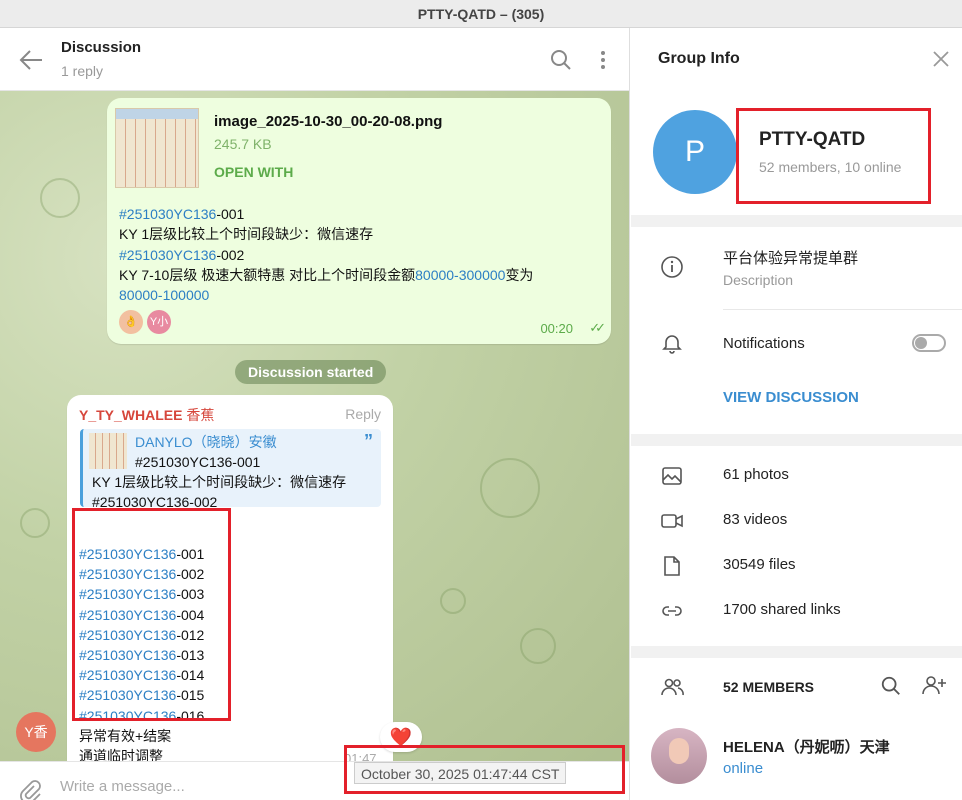 The height and width of the screenshot is (800, 962). Describe the element at coordinates (891, 686) in the screenshot. I see `search-members-icon` at that location.